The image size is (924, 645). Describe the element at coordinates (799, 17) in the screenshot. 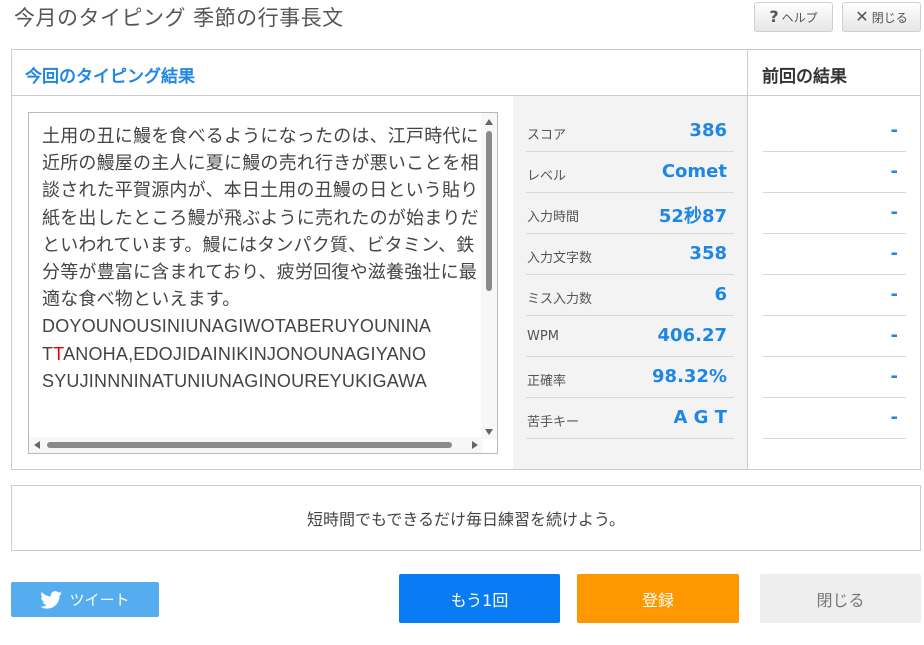

I see `help-button-label: ヘルプ` at that location.